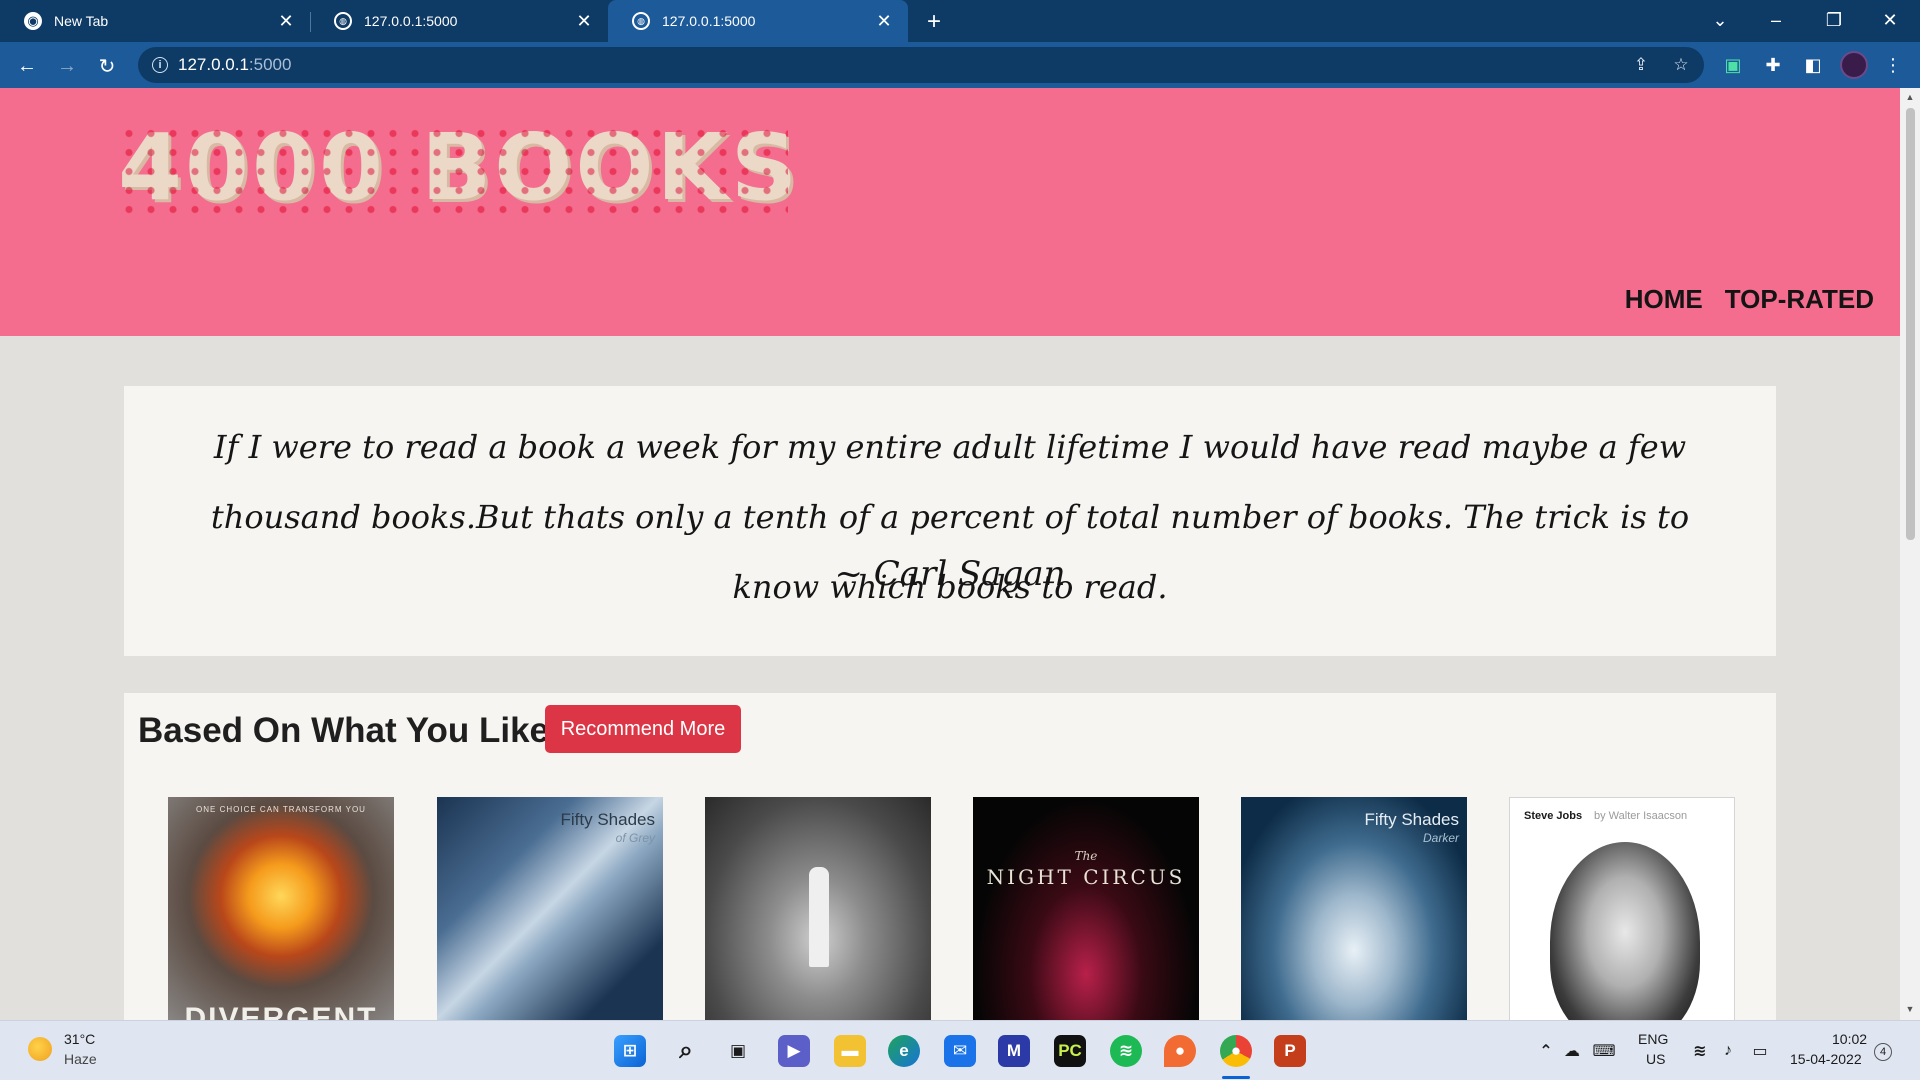  What do you see at coordinates (1070, 1051) in the screenshot?
I see `pycharm-icon: PC` at bounding box center [1070, 1051].